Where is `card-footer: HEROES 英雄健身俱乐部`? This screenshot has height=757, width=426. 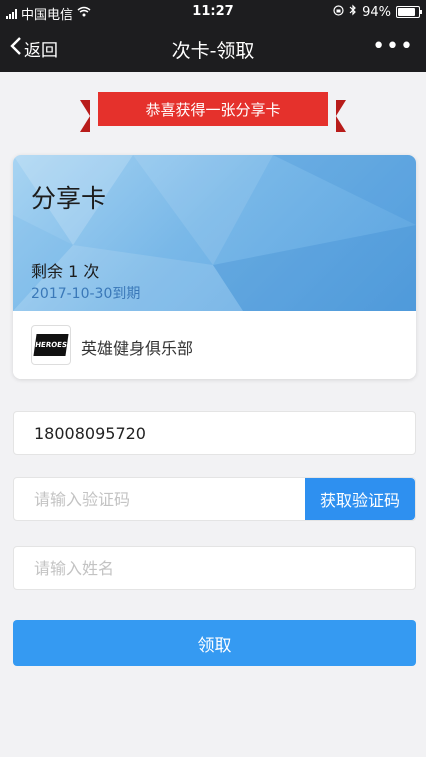
card-footer: HEROES 英雄健身俱乐部 is located at coordinates (214, 345).